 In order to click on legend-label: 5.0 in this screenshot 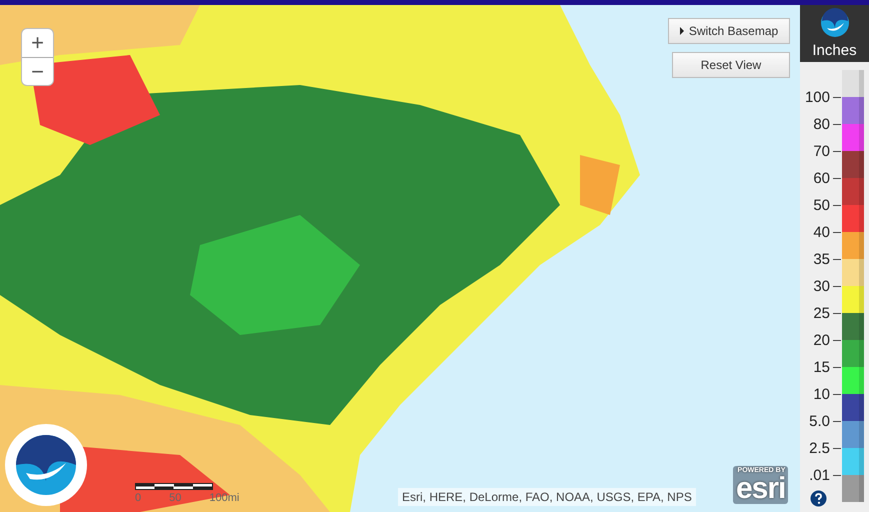, I will do `click(819, 422)`.